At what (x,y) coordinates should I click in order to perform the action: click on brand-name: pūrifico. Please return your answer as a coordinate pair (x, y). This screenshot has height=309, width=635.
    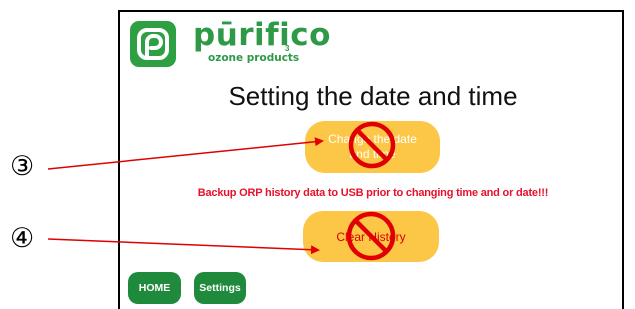
    Looking at the image, I should click on (262, 35).